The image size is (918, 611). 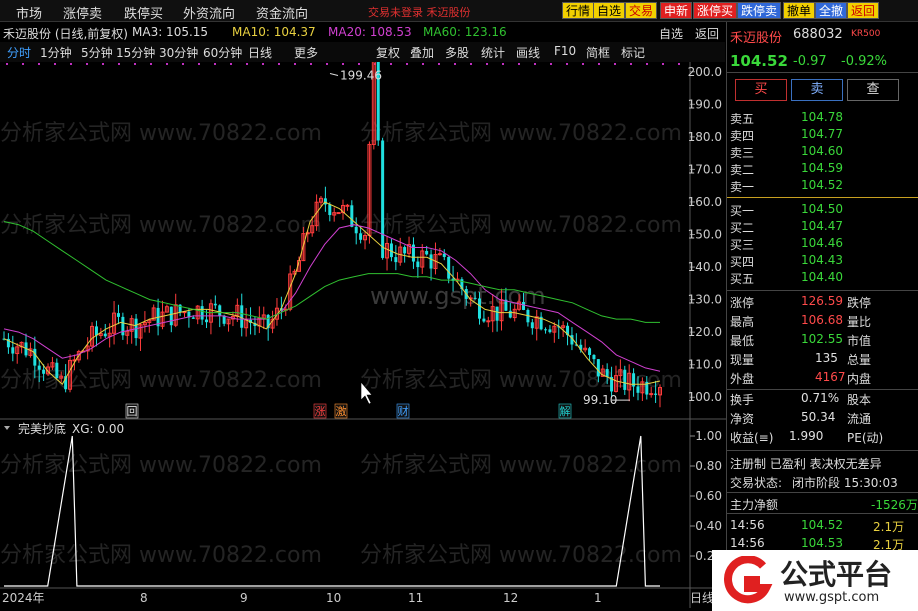 I want to click on trade-login-alert: 交易未登录 禾迈股份, so click(x=419, y=12).